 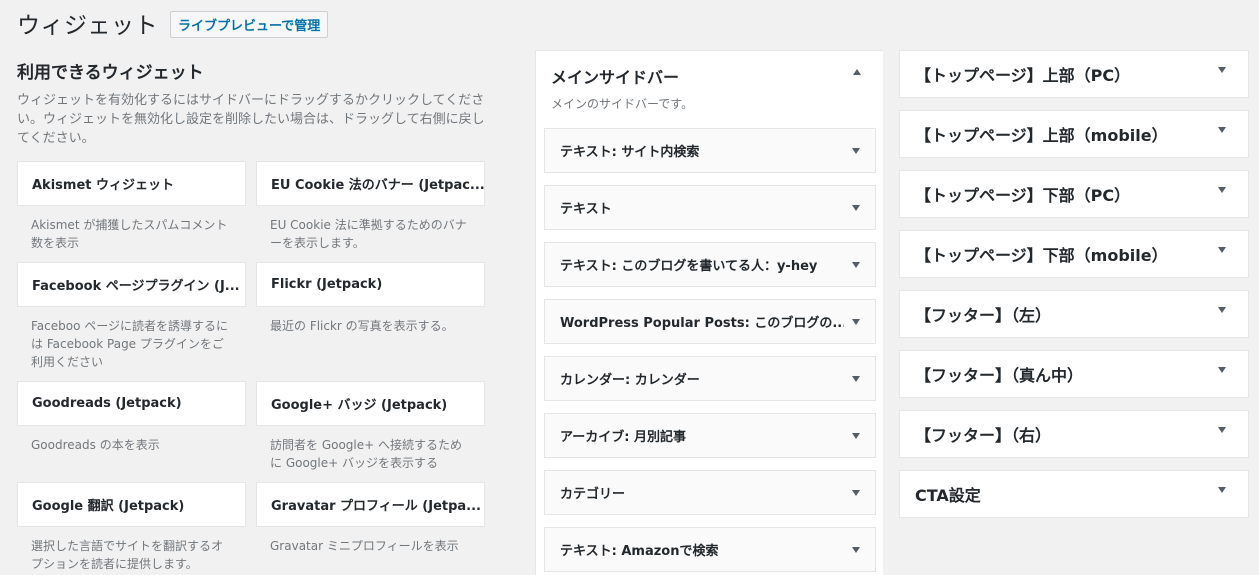 What do you see at coordinates (366, 454) in the screenshot?
I see `widget-description: 訪問者を Google+ へ接続するために Google+ バッジを表示する` at bounding box center [366, 454].